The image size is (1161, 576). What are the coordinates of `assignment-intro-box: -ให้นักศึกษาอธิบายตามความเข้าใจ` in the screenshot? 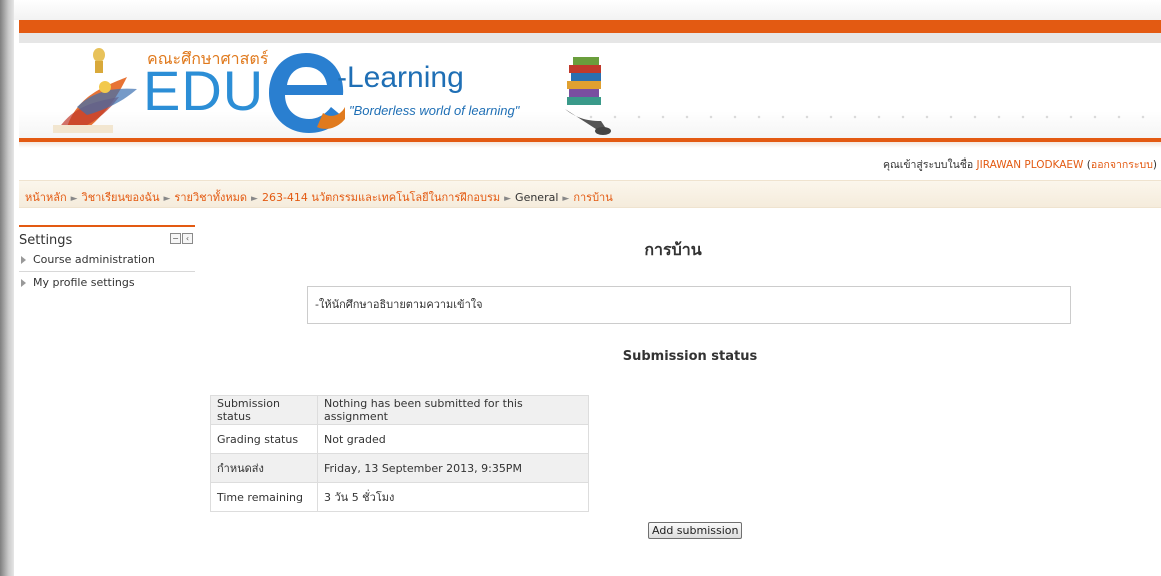 It's located at (689, 305).